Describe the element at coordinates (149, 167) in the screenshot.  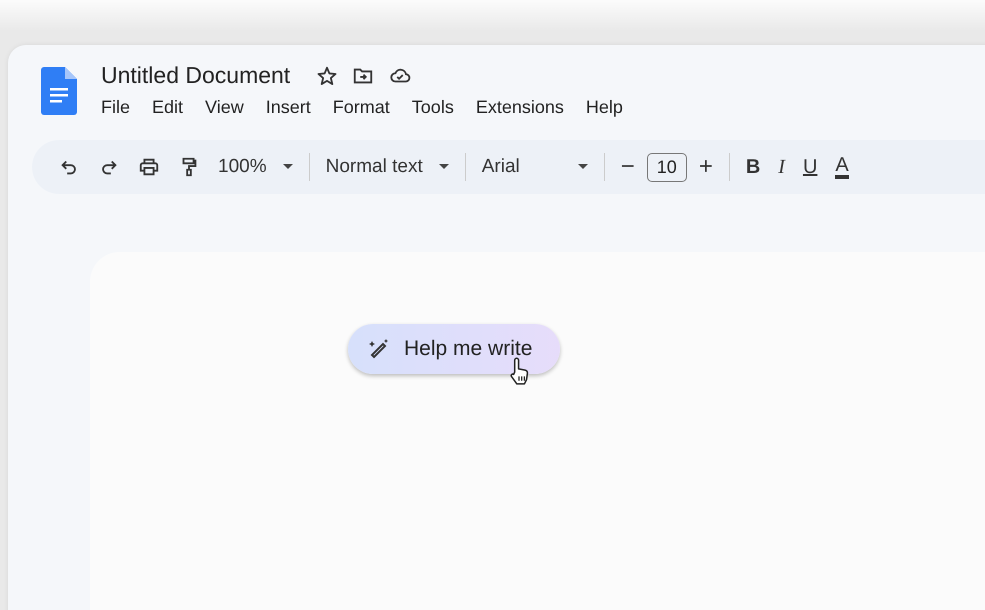
I see `print-icon` at that location.